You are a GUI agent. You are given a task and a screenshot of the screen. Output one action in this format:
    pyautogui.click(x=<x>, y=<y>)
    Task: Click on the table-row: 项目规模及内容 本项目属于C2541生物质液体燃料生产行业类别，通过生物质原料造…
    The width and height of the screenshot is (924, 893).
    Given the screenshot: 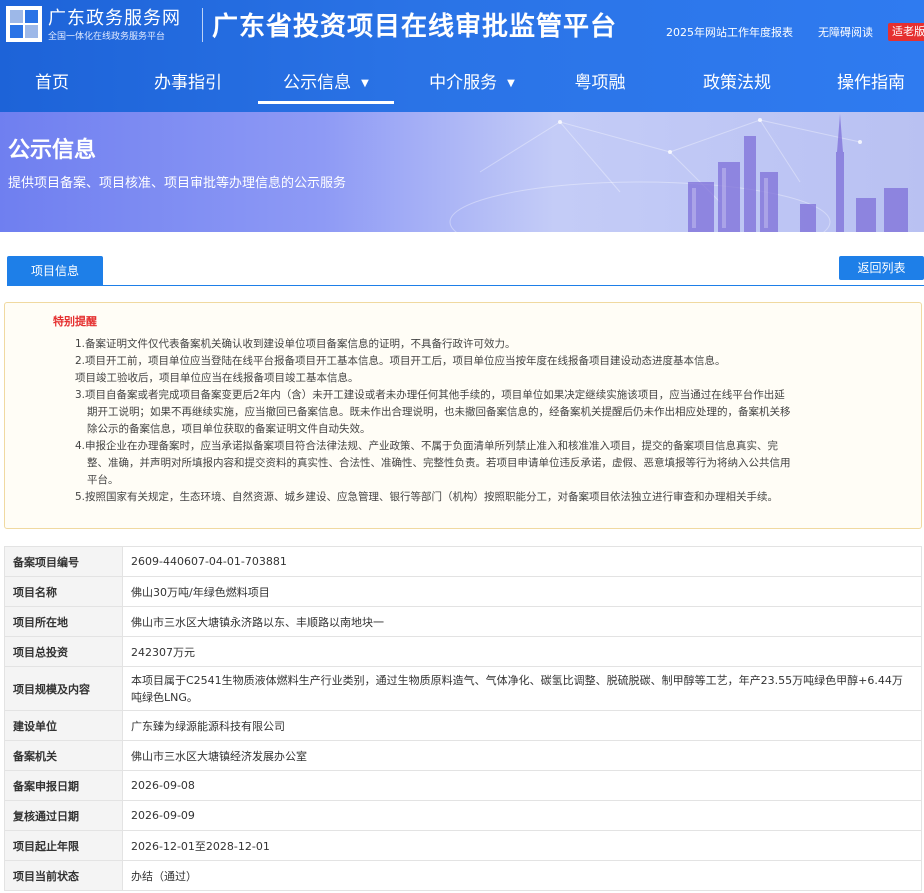 What is the action you would take?
    pyautogui.click(x=463, y=688)
    